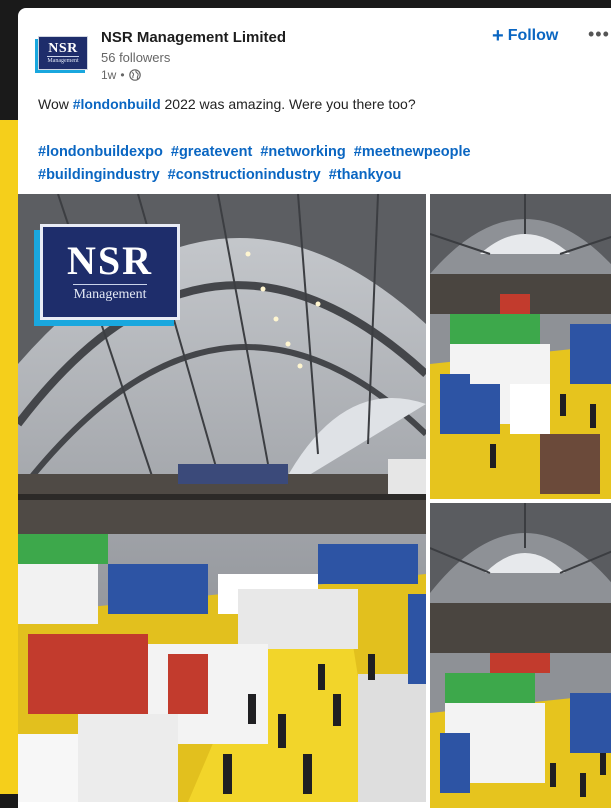 The width and height of the screenshot is (611, 808). What do you see at coordinates (63, 48) in the screenshot?
I see `avatar-logo-text: NSR` at bounding box center [63, 48].